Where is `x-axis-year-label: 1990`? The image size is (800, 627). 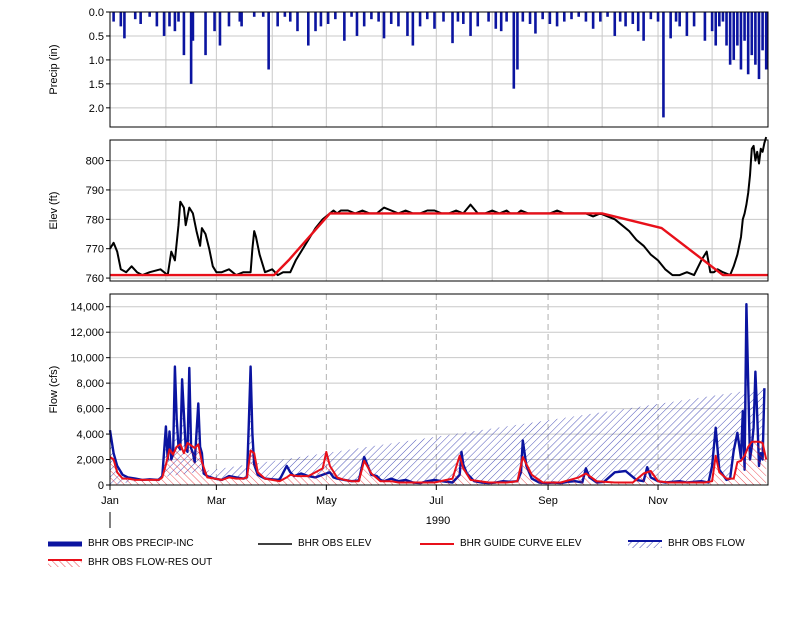
x-axis-year-label: 1990 is located at coordinates (438, 521).